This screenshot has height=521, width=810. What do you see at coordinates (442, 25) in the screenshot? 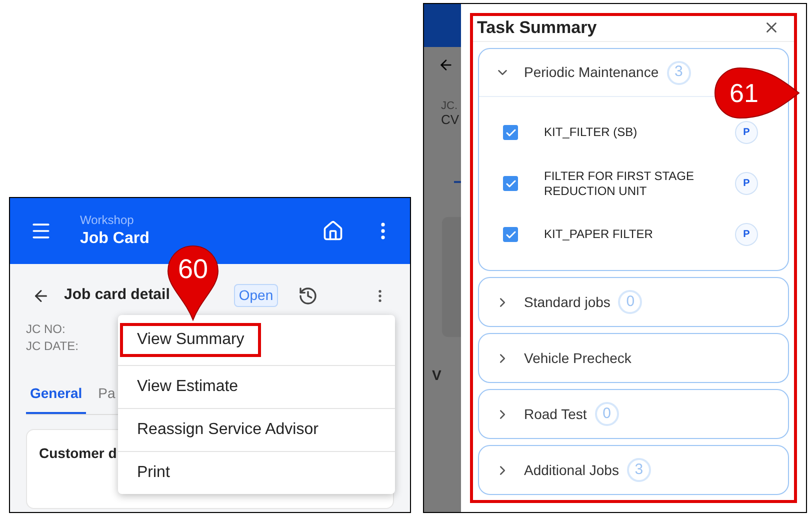
I see `app-header` at bounding box center [442, 25].